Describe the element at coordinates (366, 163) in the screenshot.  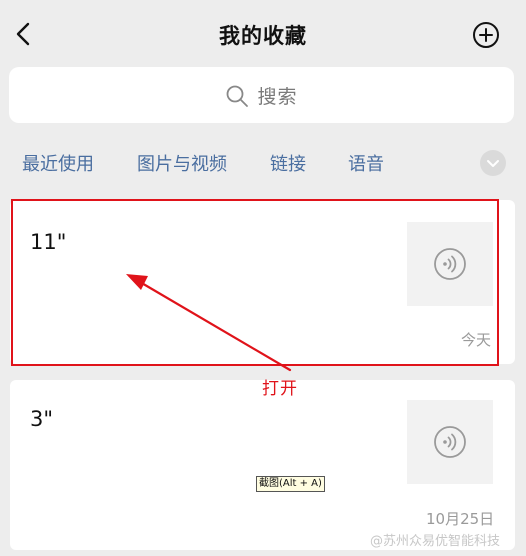
I see `filter-voice: 语音` at that location.